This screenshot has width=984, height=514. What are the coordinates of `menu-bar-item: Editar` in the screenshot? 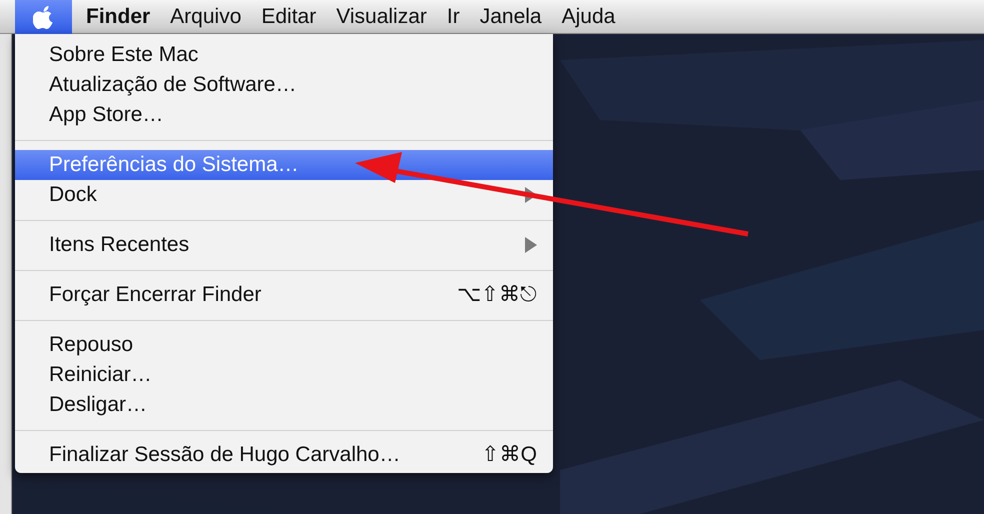 It's located at (288, 16).